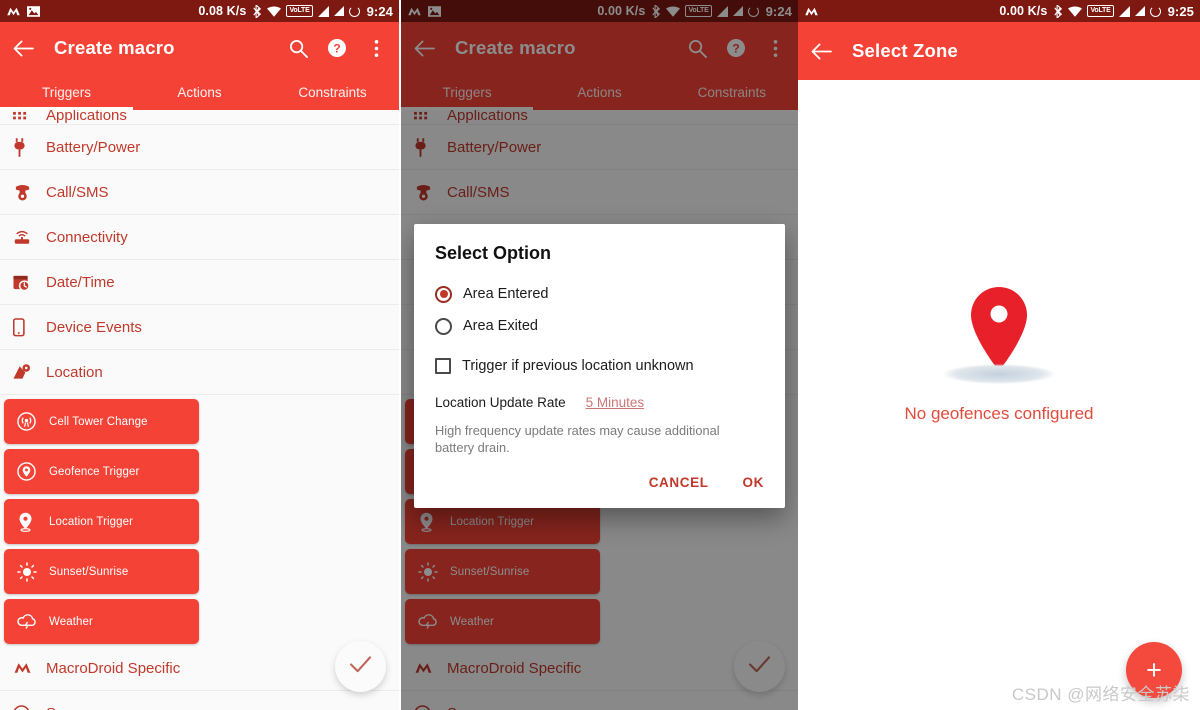 Image resolution: width=1200 pixels, height=710 pixels. What do you see at coordinates (29, 621) in the screenshot?
I see `cloud-weather-icon` at bounding box center [29, 621].